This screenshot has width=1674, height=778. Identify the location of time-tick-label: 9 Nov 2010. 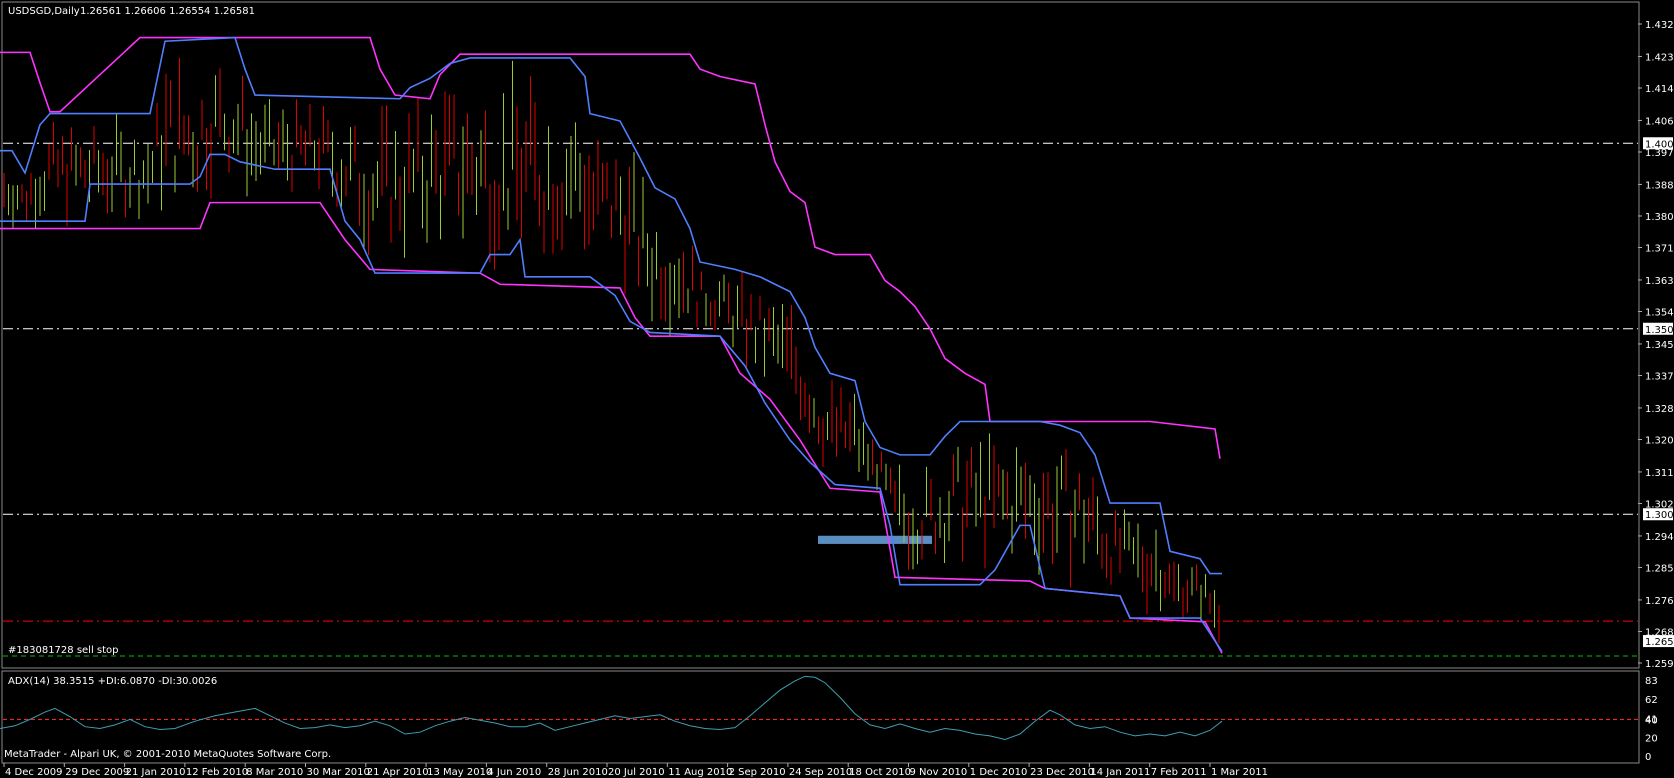
(939, 772).